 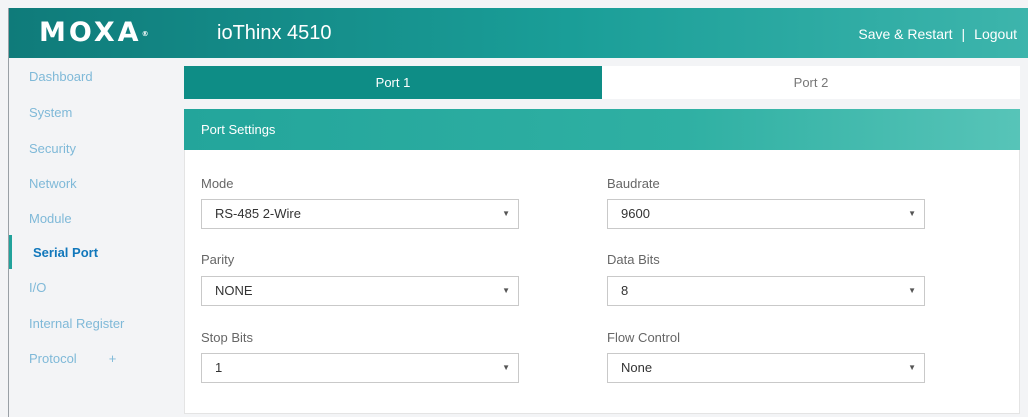 What do you see at coordinates (113, 358) in the screenshot?
I see `expand-plus-icon: +` at bounding box center [113, 358].